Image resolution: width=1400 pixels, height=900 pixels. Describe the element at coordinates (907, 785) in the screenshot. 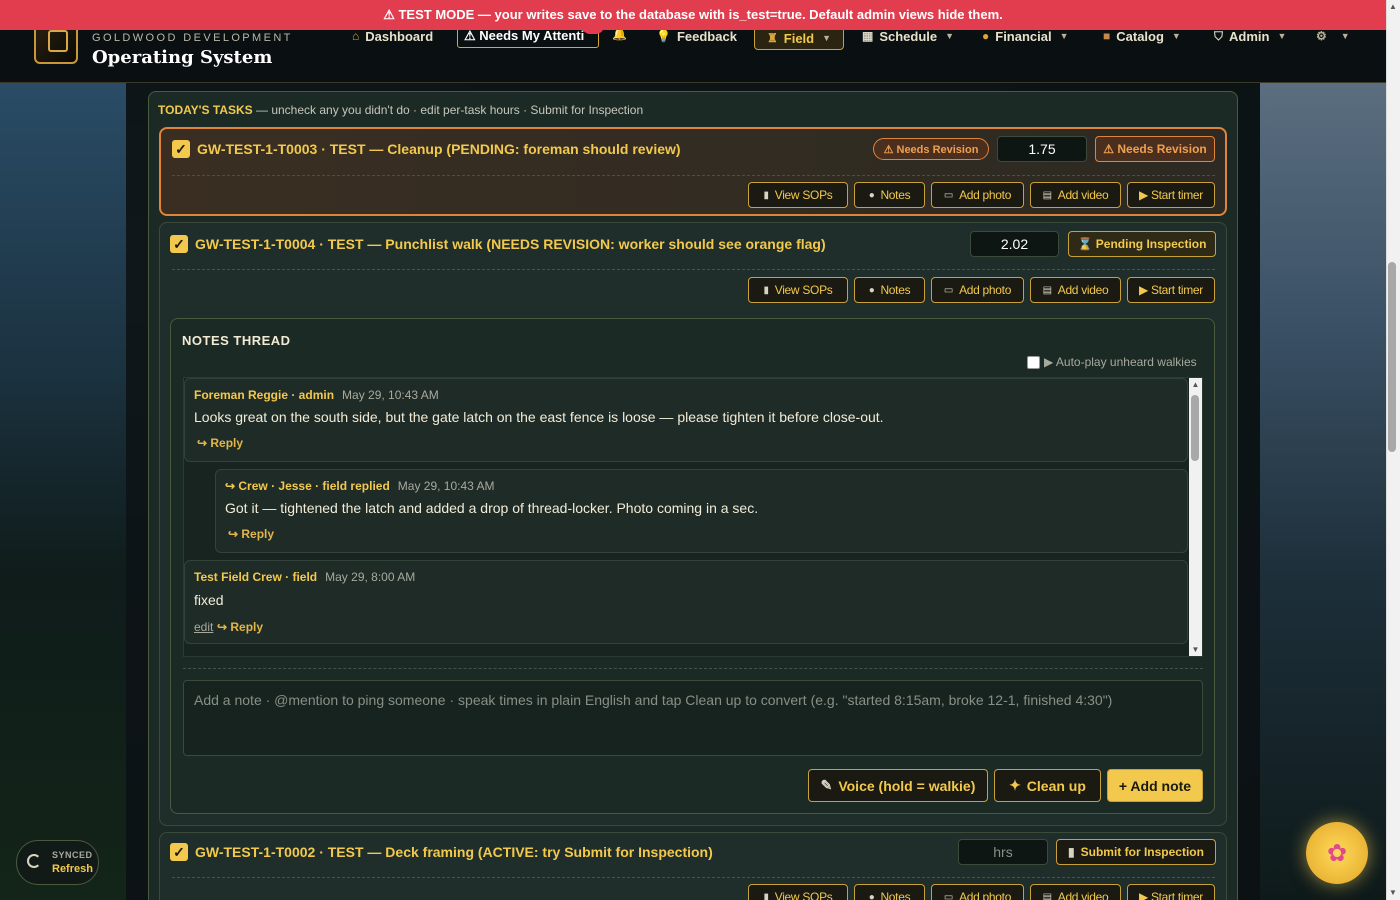

I see `voice-label: Voice (hold = walkie)` at that location.